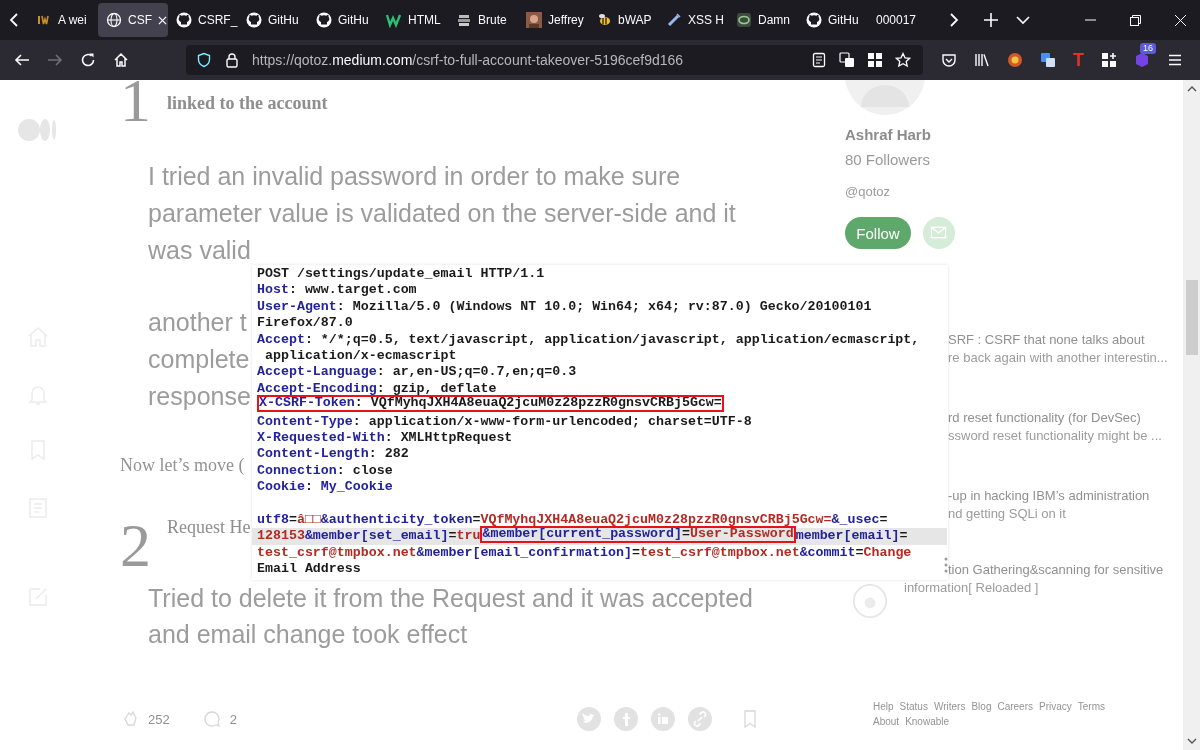  I want to click on ring-logo-icon, so click(744, 20).